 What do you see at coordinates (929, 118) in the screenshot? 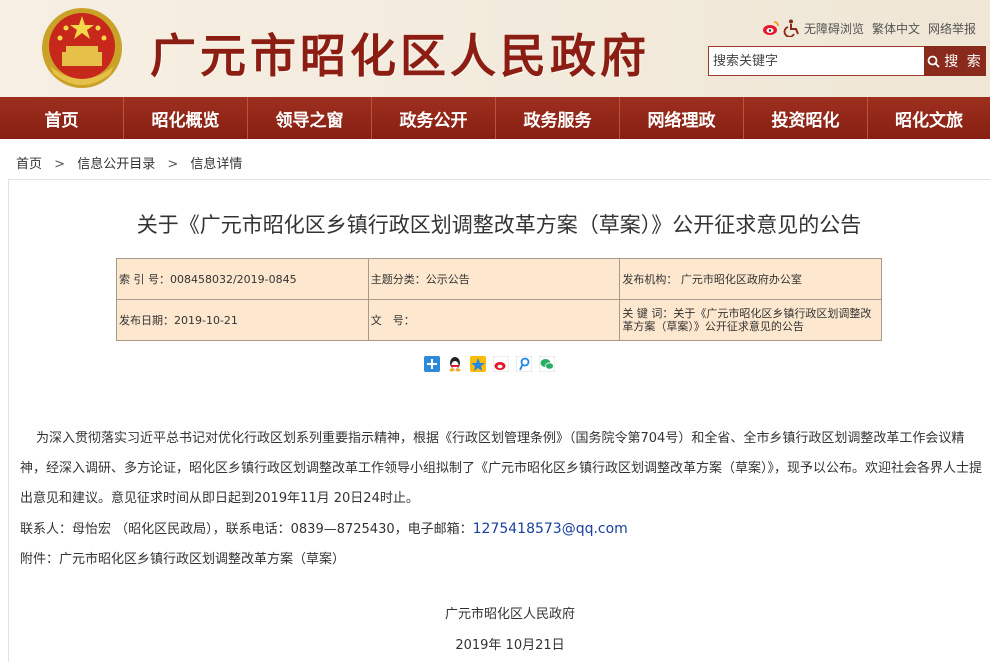
I see `nav-item-culture-tourism: 昭化文旅` at bounding box center [929, 118].